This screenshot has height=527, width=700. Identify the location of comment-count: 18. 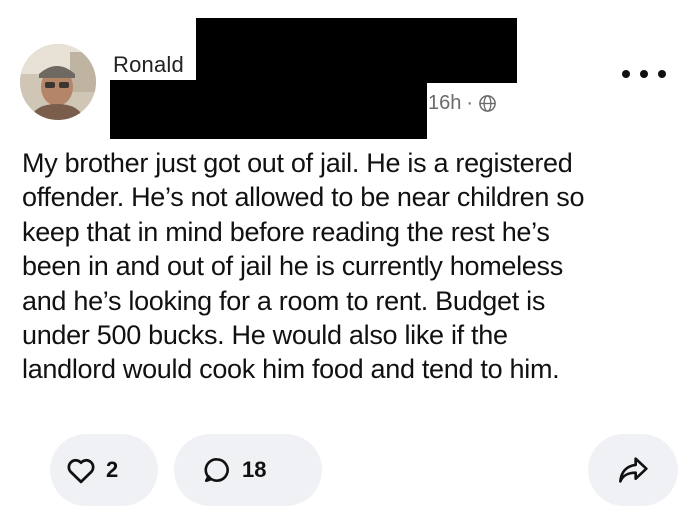
(254, 469).